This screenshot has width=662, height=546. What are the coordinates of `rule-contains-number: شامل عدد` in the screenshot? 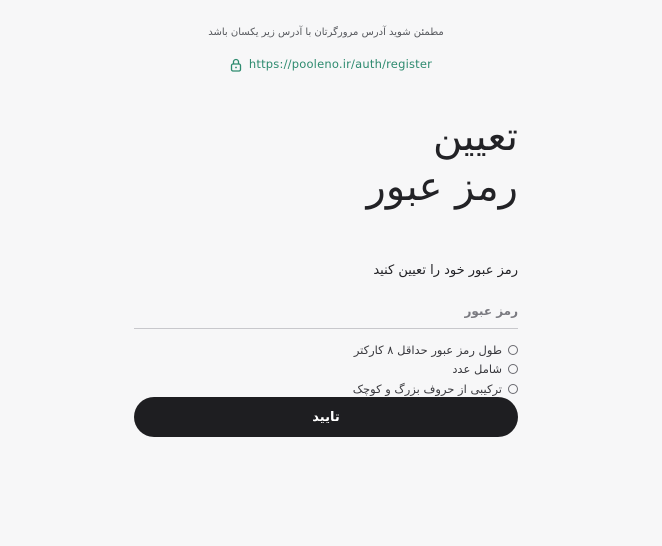 It's located at (435, 370).